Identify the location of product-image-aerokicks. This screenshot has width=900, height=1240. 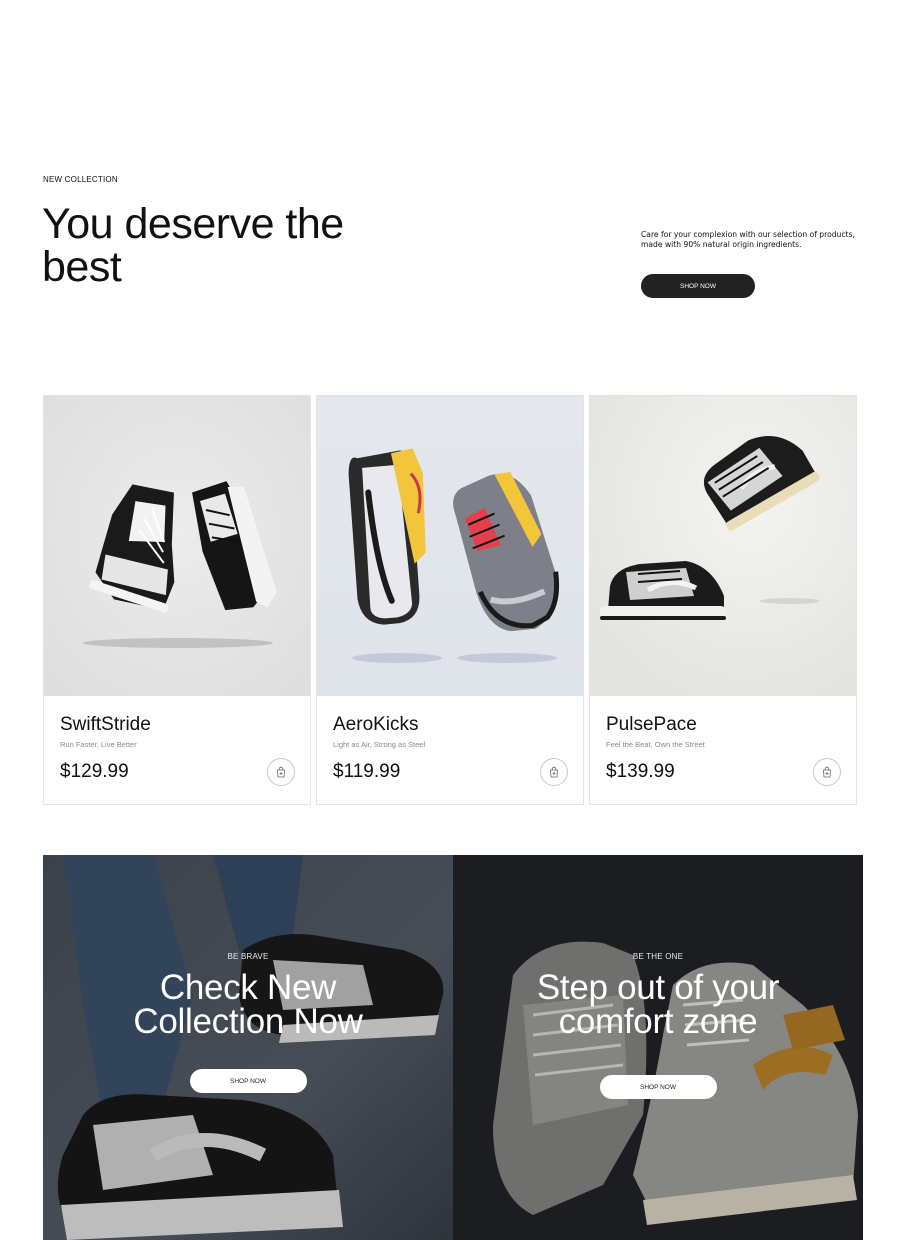
(450, 546).